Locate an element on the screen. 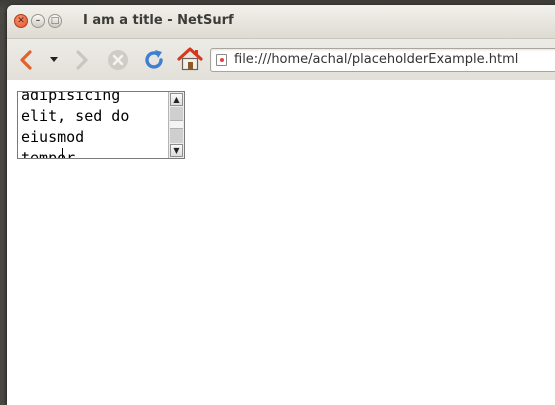 This screenshot has height=405, width=555. close-icon: ✕ is located at coordinates (21, 20).